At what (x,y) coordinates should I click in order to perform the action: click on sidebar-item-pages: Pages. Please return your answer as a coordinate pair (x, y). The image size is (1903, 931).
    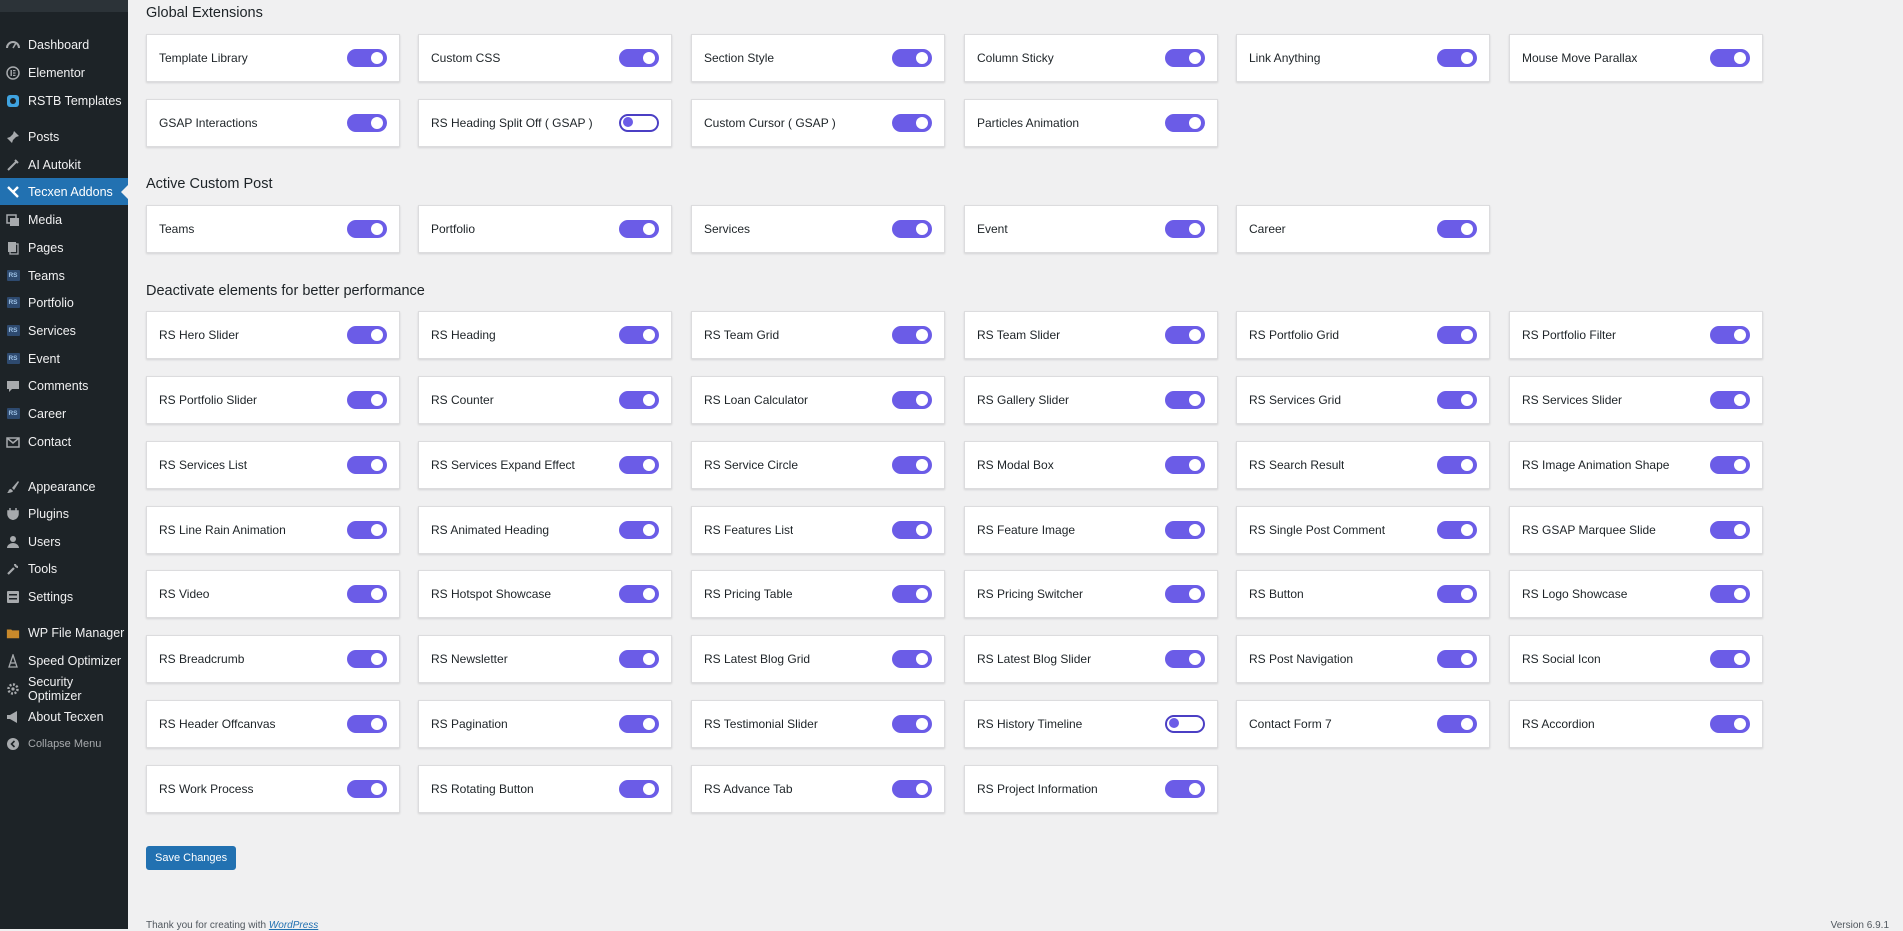
    Looking at the image, I should click on (64, 247).